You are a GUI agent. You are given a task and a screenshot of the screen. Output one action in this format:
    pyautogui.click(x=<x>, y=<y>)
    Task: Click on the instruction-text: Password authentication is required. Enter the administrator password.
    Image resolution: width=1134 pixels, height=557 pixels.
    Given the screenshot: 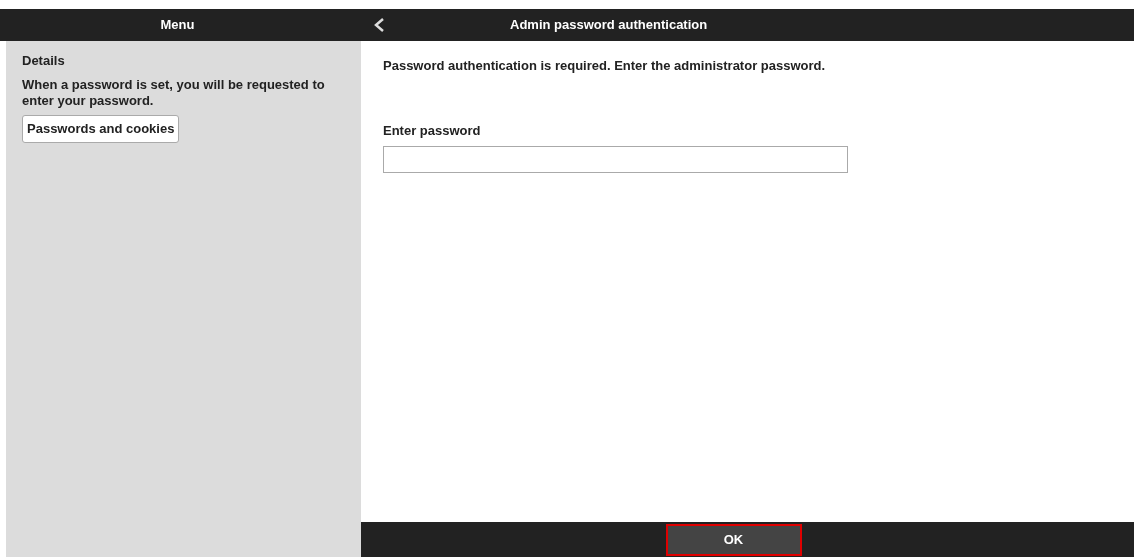 What is the action you would take?
    pyautogui.click(x=605, y=66)
    